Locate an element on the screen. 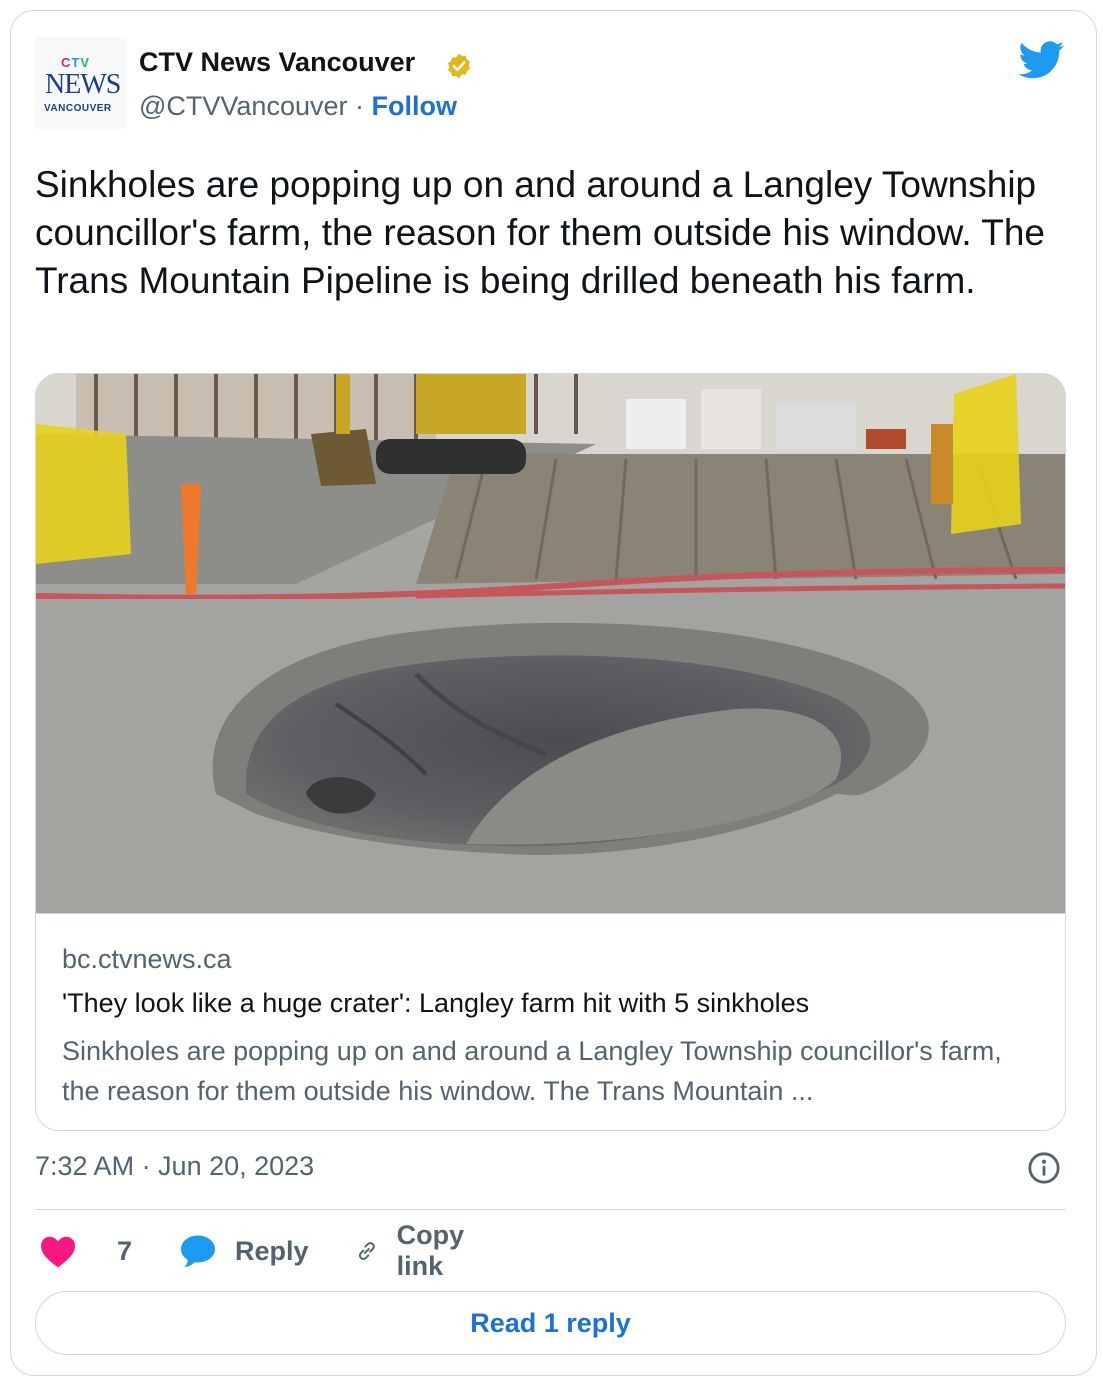 The width and height of the screenshot is (1103, 1385). heart-icon is located at coordinates (58, 1252).